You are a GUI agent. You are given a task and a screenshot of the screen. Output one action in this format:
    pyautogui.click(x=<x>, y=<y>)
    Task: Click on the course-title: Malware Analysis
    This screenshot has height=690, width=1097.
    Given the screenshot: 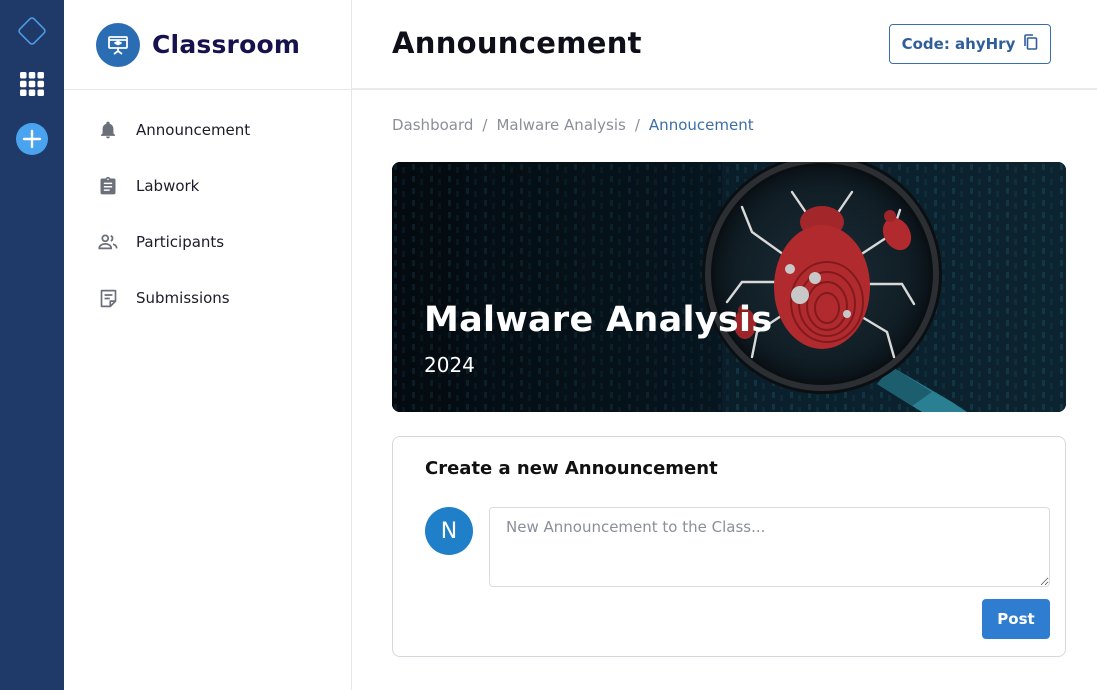 What is the action you would take?
    pyautogui.click(x=598, y=320)
    